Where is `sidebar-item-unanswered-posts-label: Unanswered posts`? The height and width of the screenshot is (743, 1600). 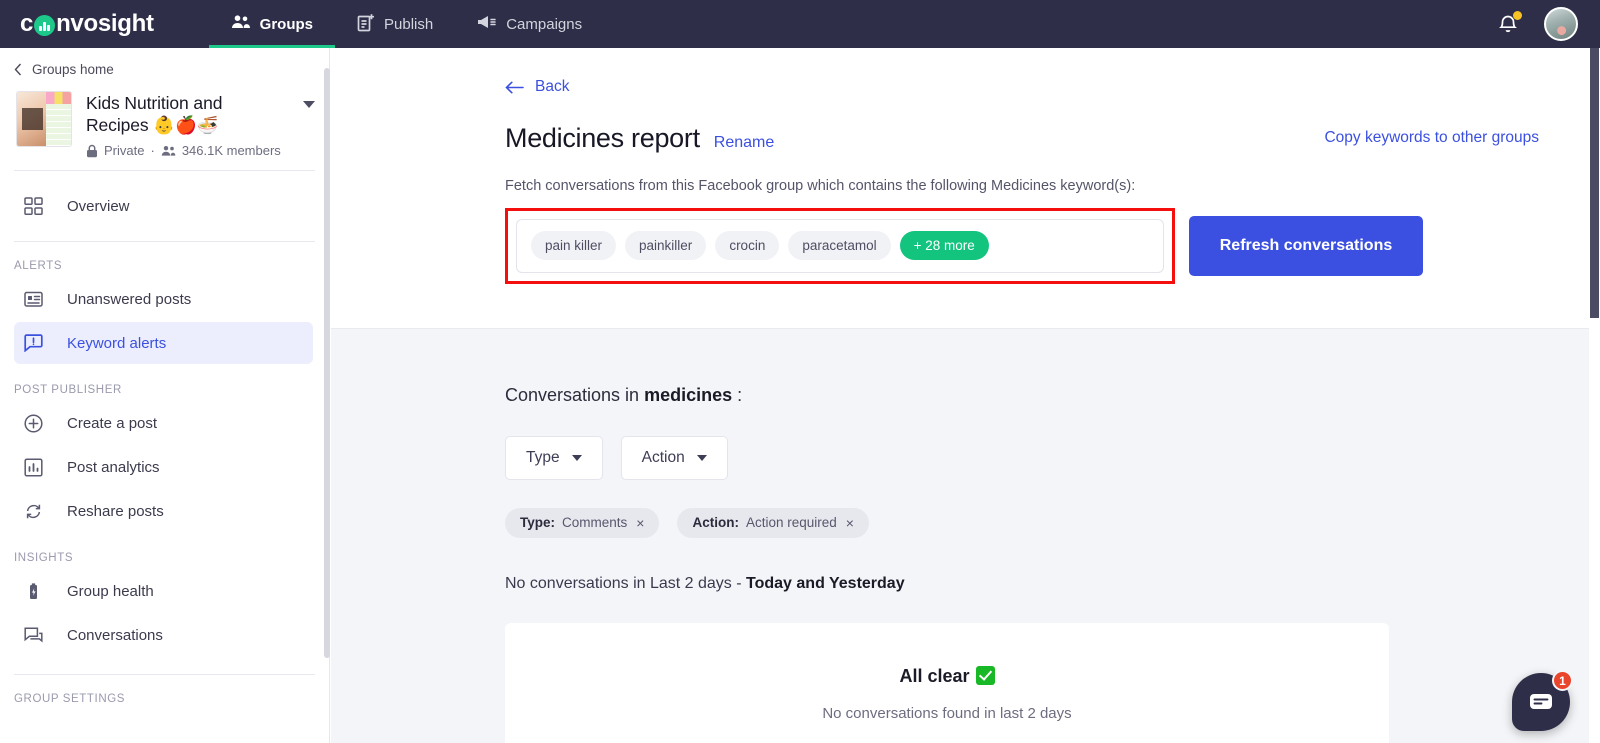
sidebar-item-unanswered-posts-label: Unanswered posts is located at coordinates (129, 299).